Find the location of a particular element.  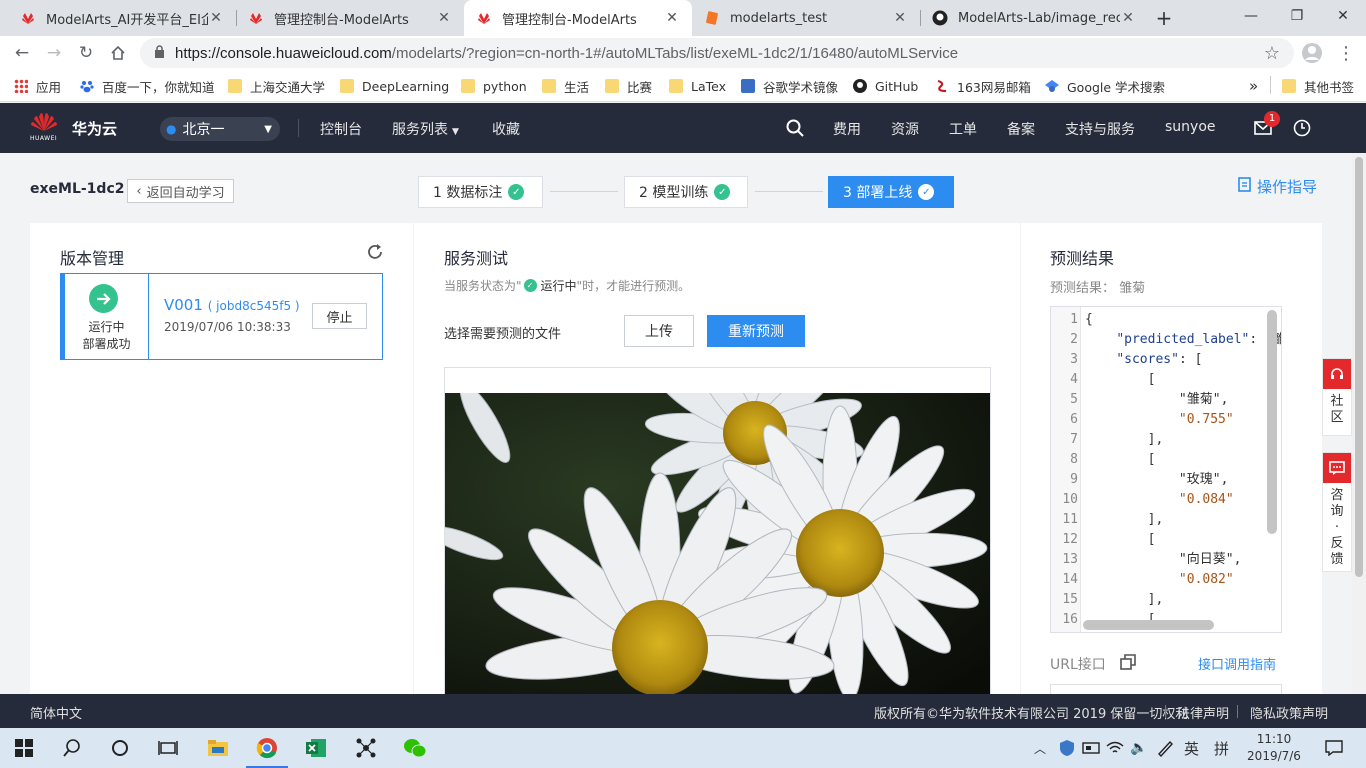

back-to-automl-button: ‹ 返回自动学习 is located at coordinates (180, 191).